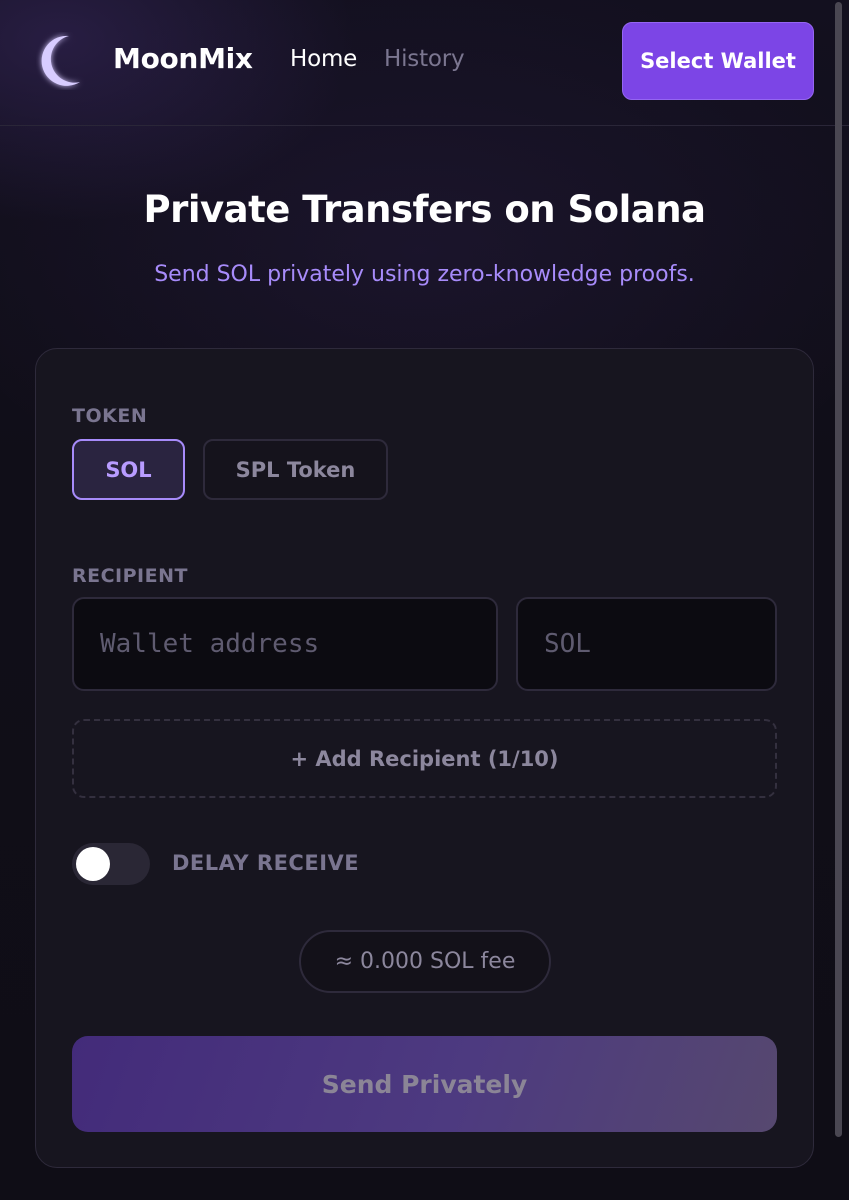 The width and height of the screenshot is (849, 1200). Describe the element at coordinates (425, 961) in the screenshot. I see `fee-estimate-badge: ≈ 0.000 SOL fee` at that location.